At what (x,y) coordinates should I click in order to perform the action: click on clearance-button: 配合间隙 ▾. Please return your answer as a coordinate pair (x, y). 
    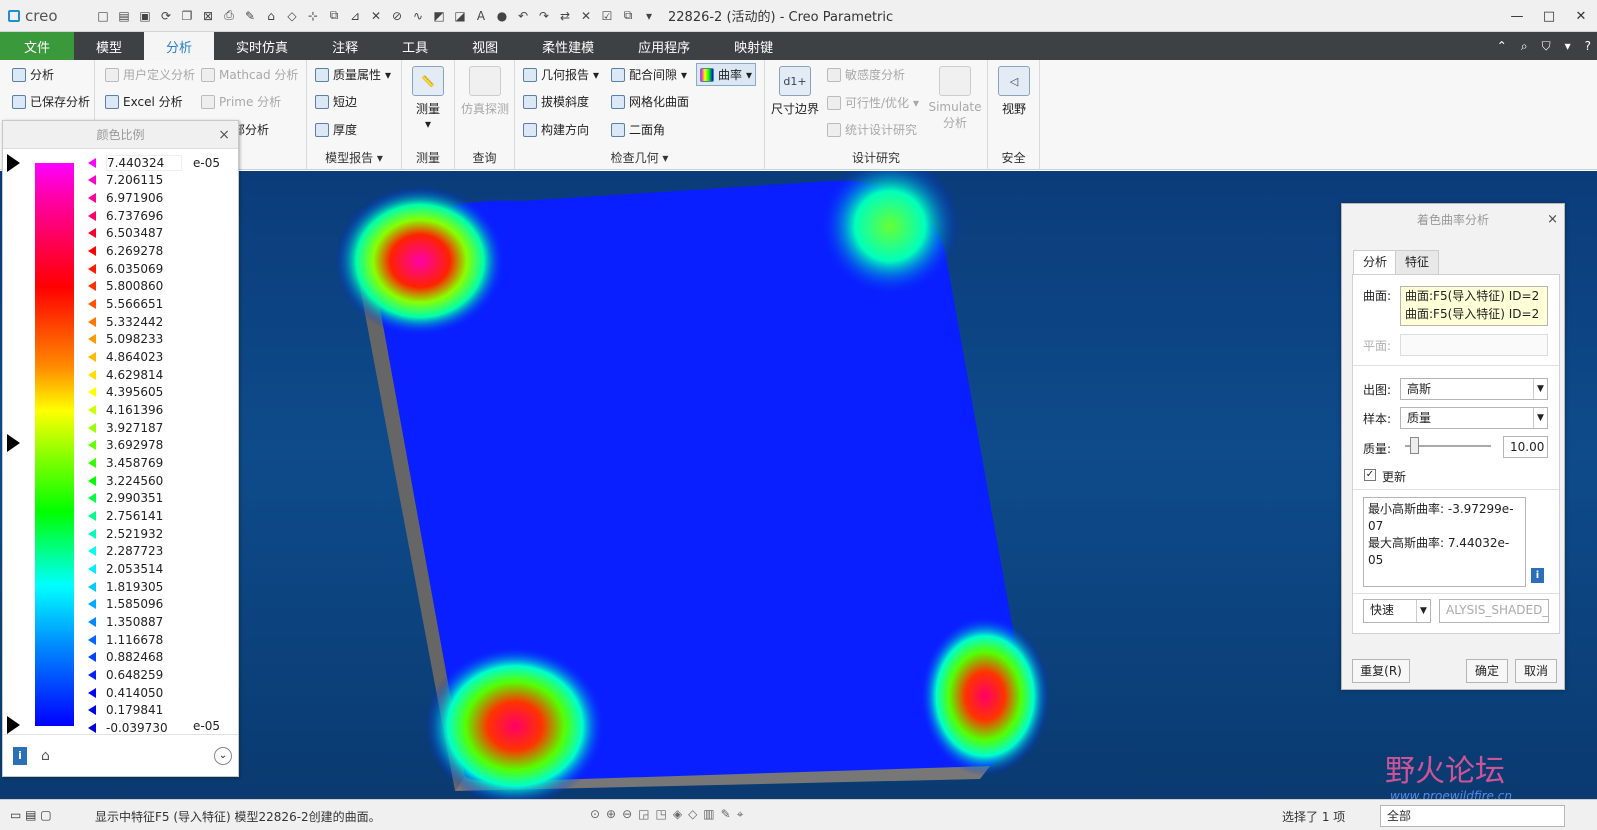
    Looking at the image, I should click on (649, 74).